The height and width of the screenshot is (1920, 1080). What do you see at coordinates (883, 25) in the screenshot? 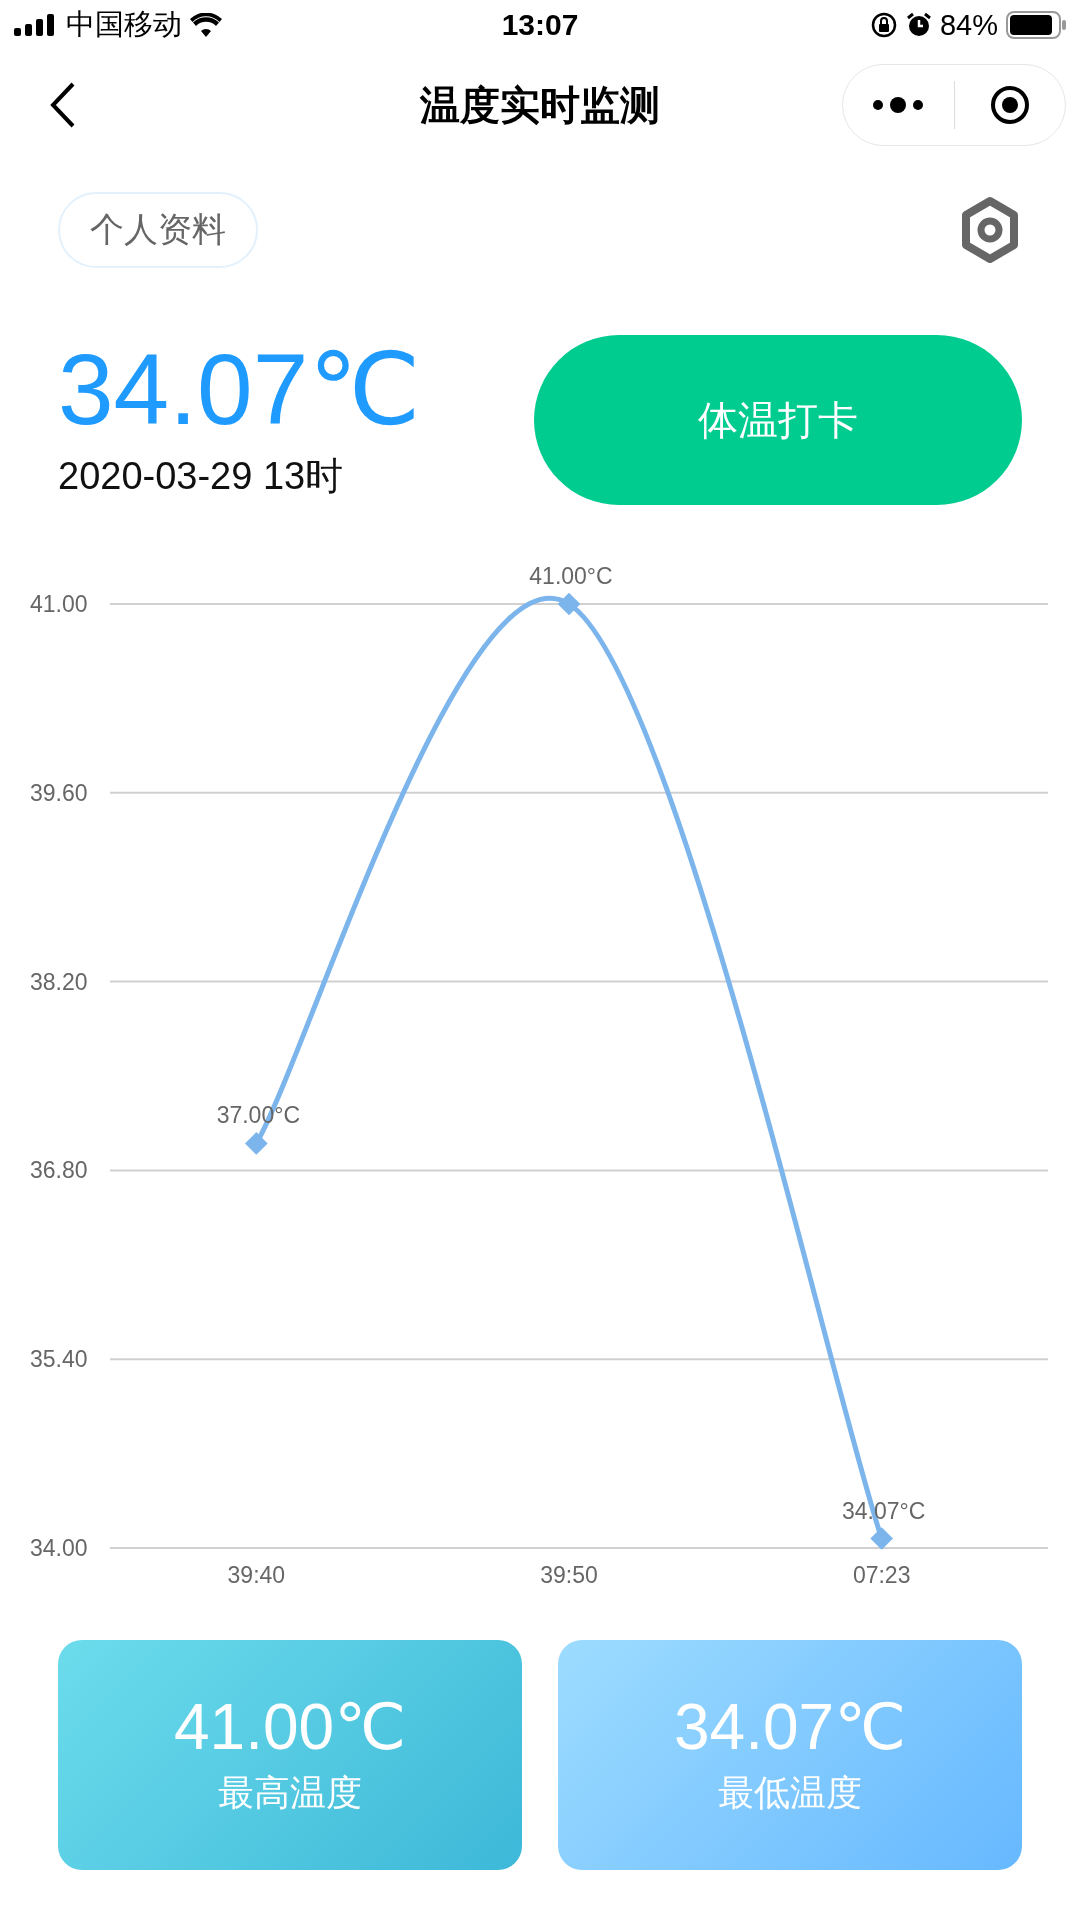
I see `rotation-lock-icon` at bounding box center [883, 25].